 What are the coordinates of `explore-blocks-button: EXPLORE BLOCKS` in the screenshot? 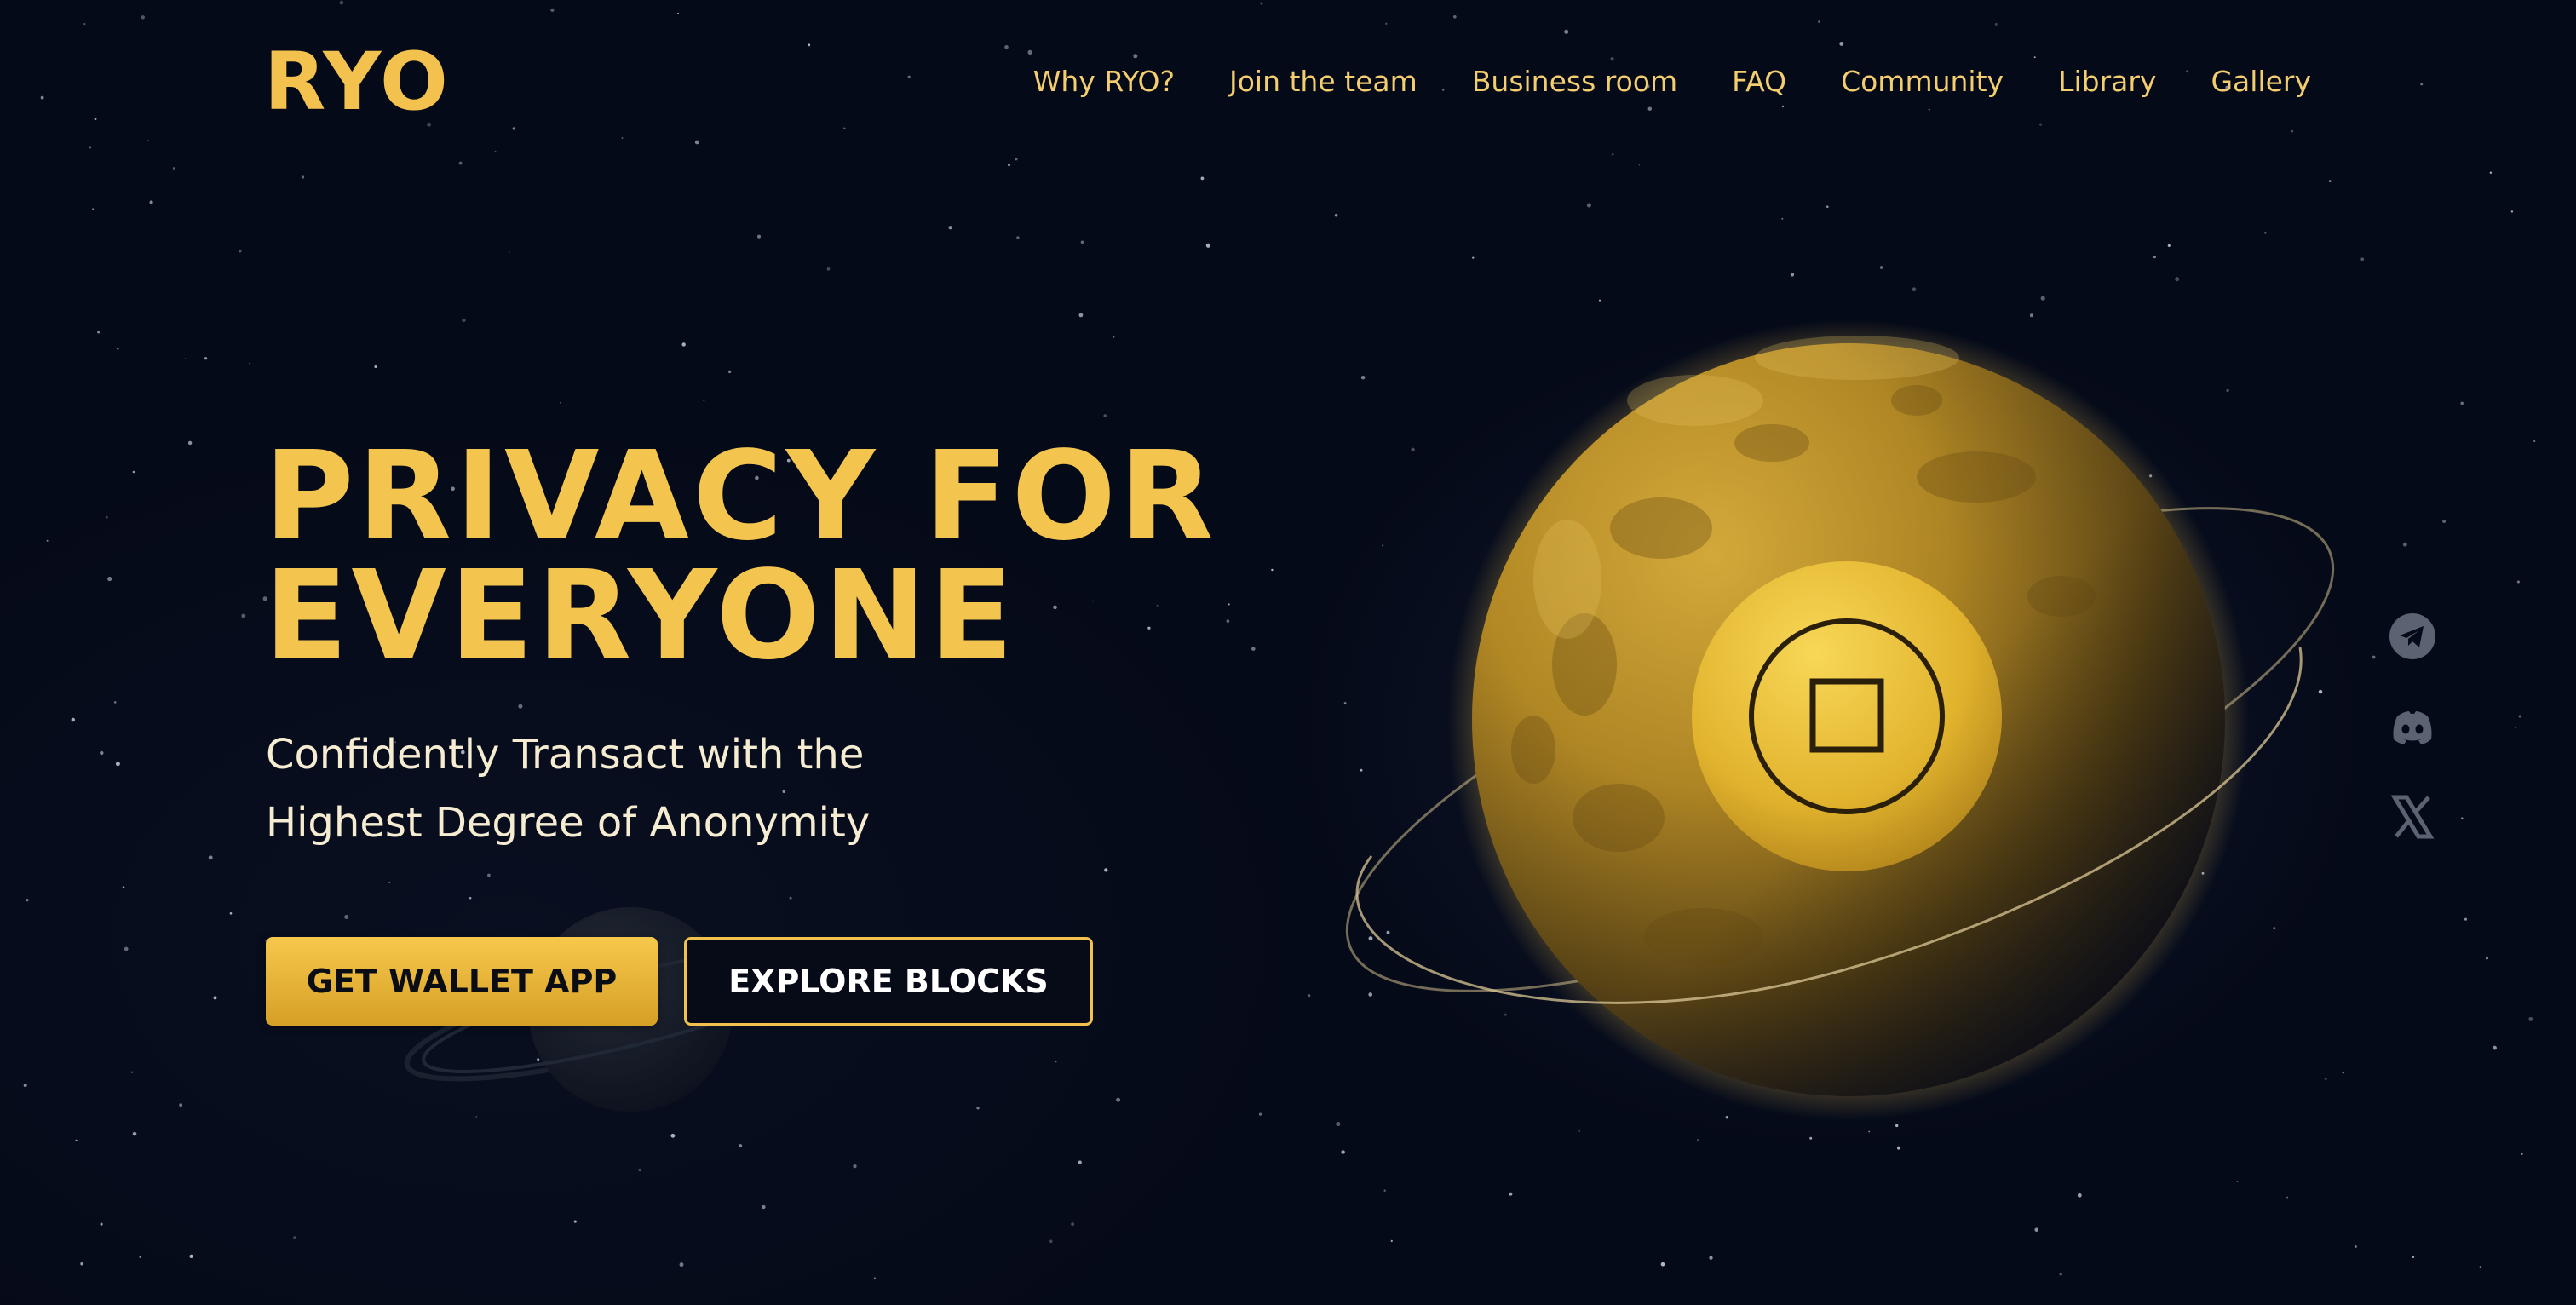 It's located at (889, 981).